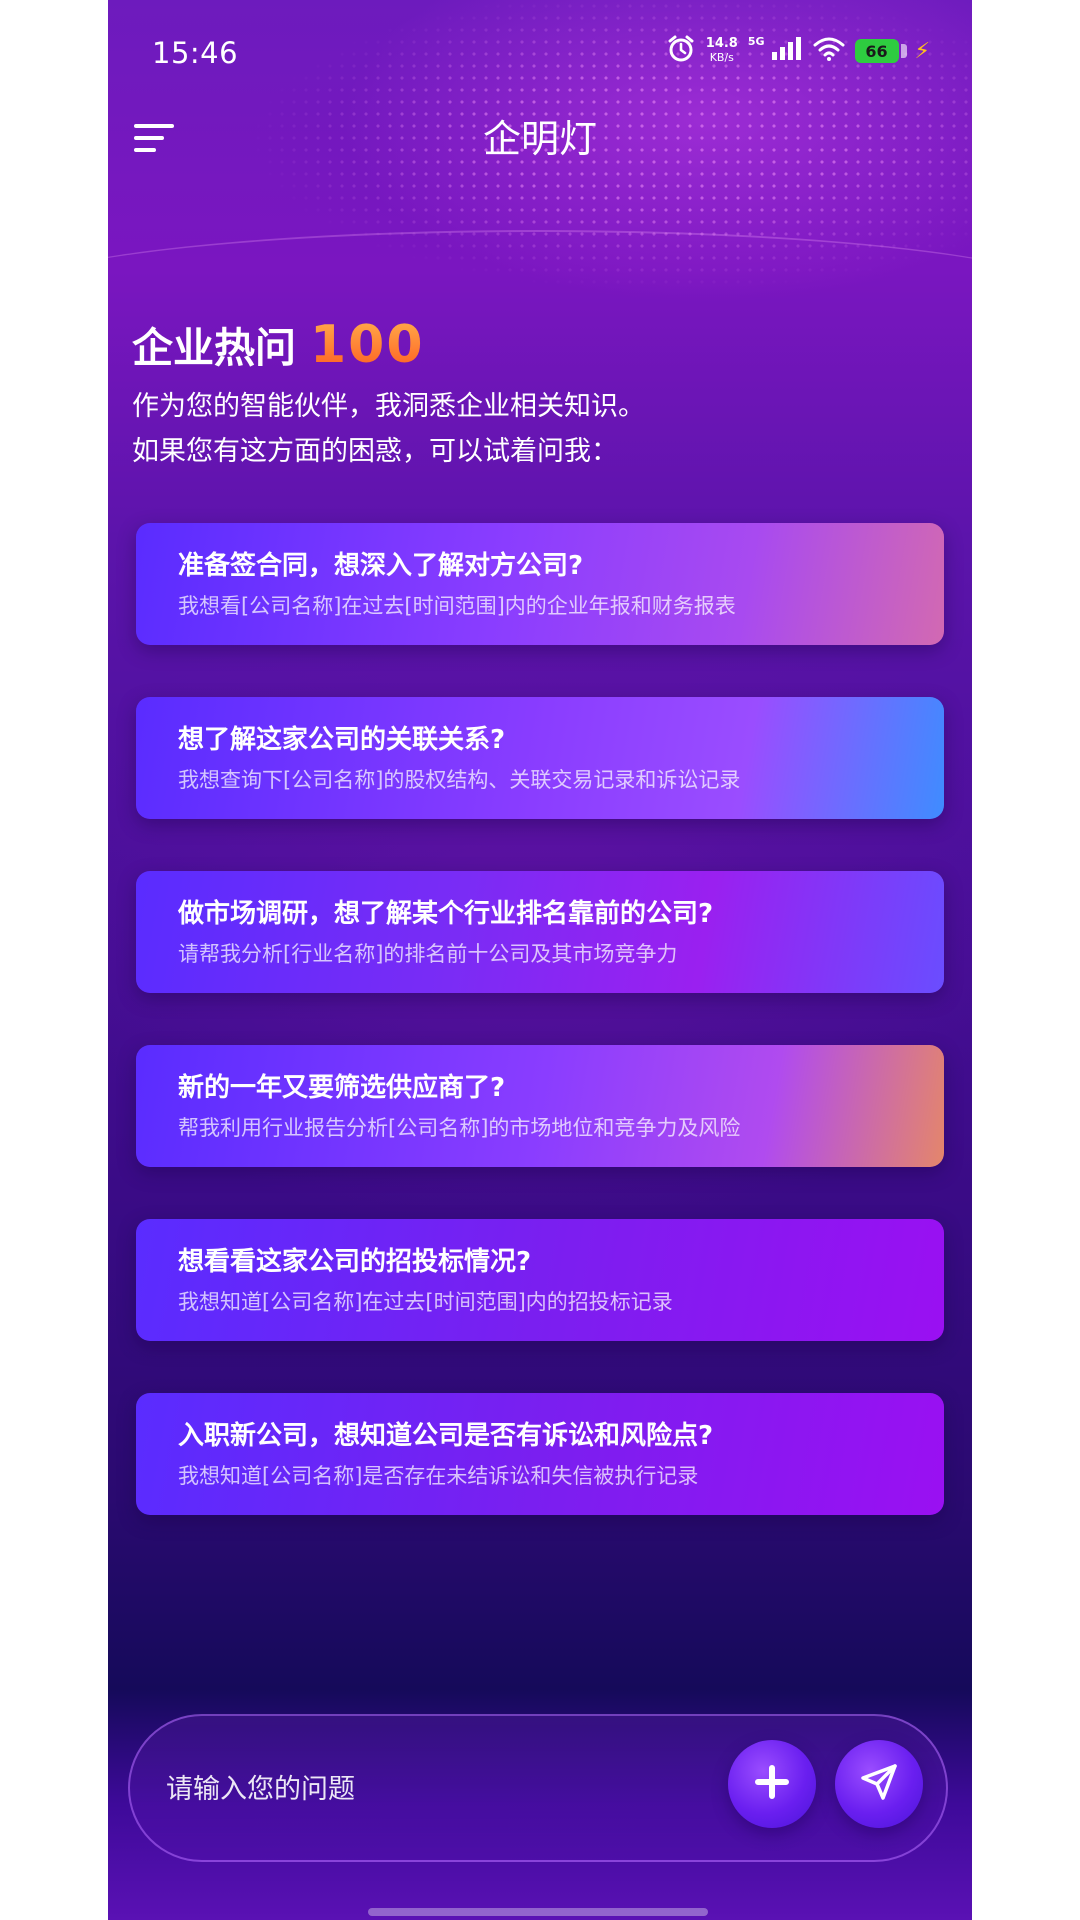 This screenshot has height=1920, width=1080. I want to click on send-button, so click(879, 1784).